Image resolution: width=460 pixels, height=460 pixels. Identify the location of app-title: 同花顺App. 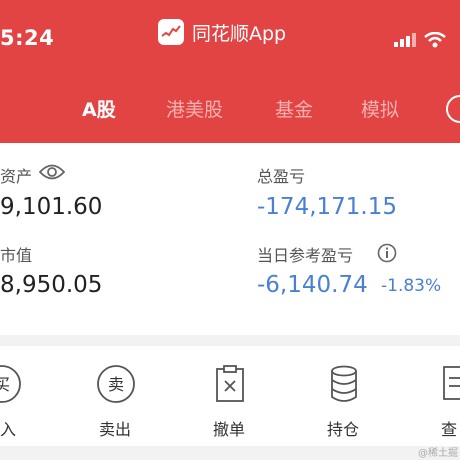
(222, 32).